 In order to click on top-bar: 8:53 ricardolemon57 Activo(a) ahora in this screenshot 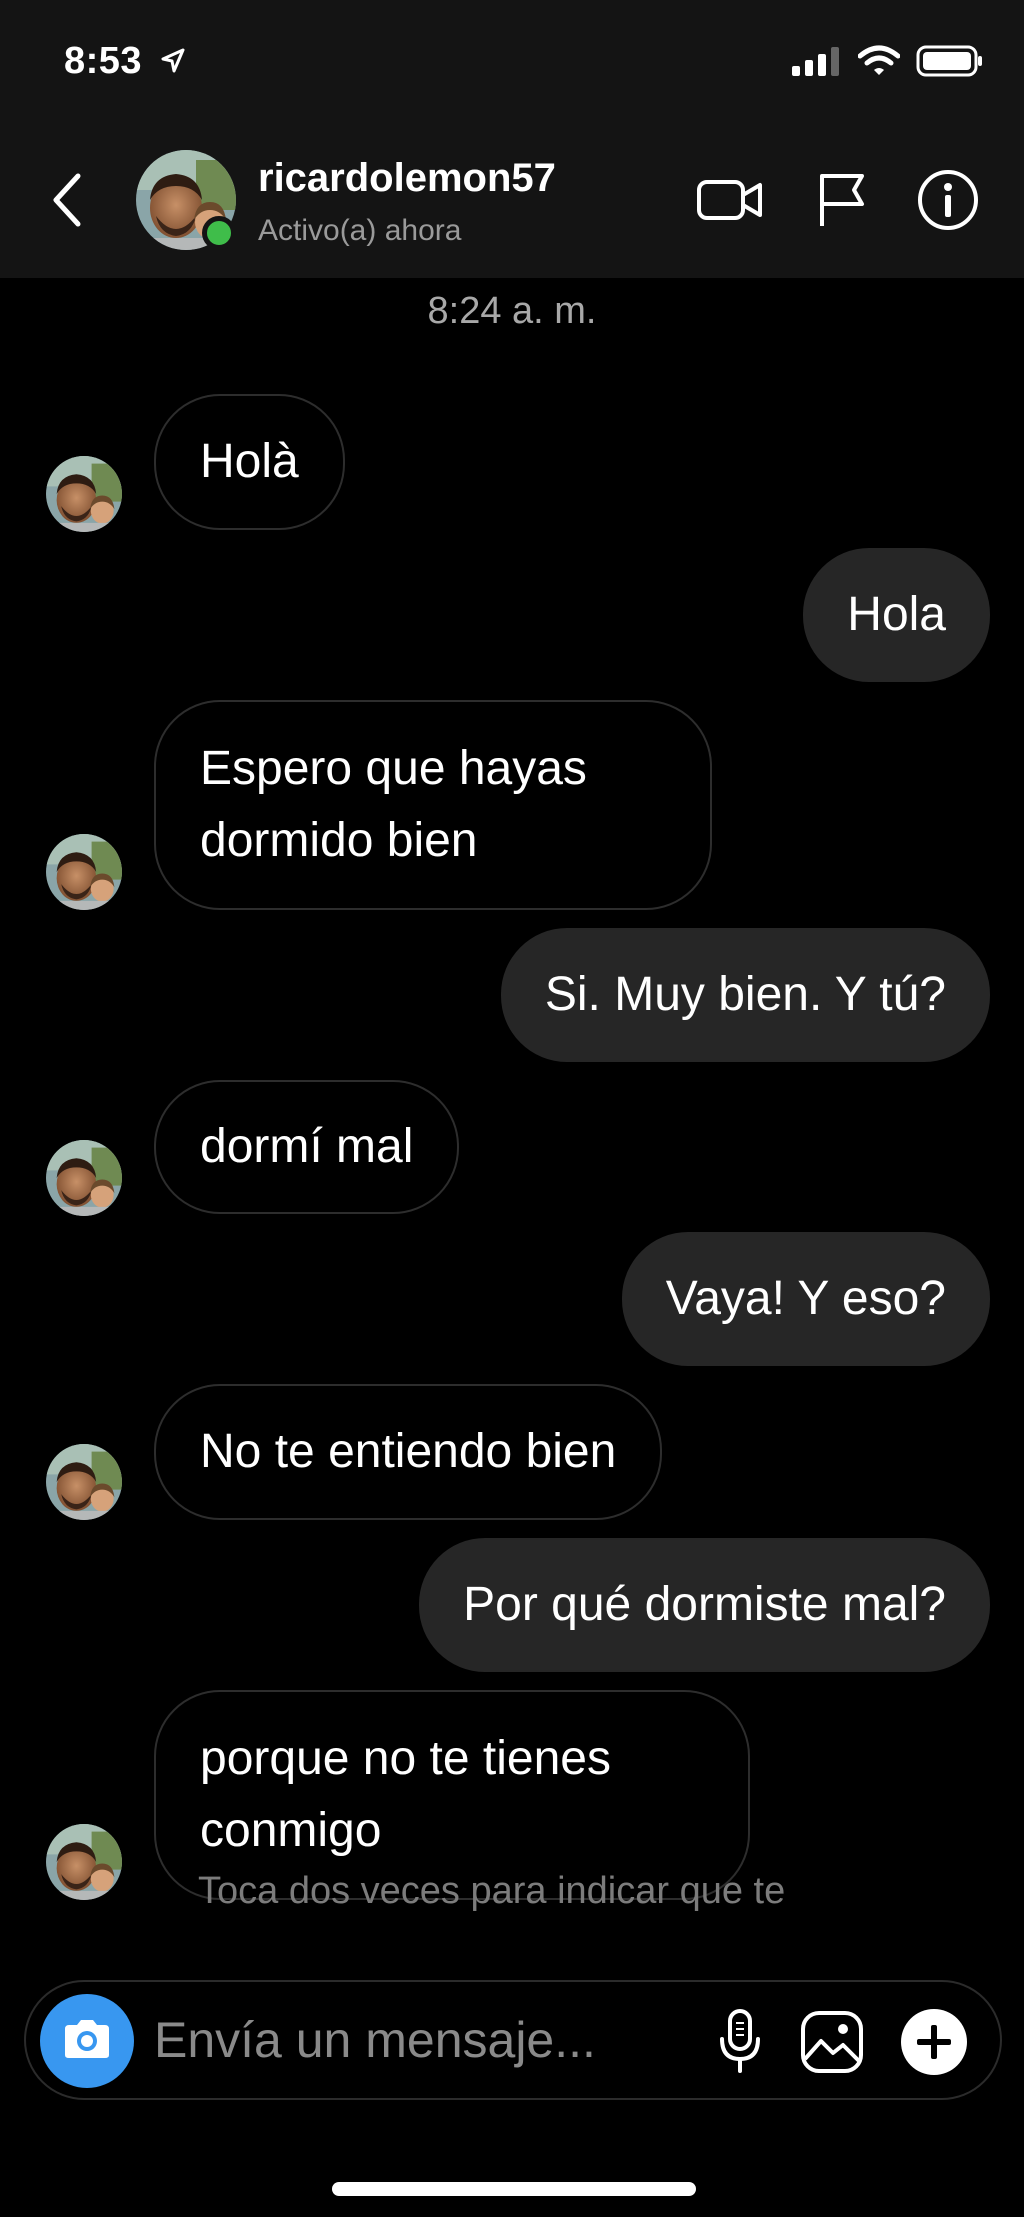, I will do `click(512, 139)`.